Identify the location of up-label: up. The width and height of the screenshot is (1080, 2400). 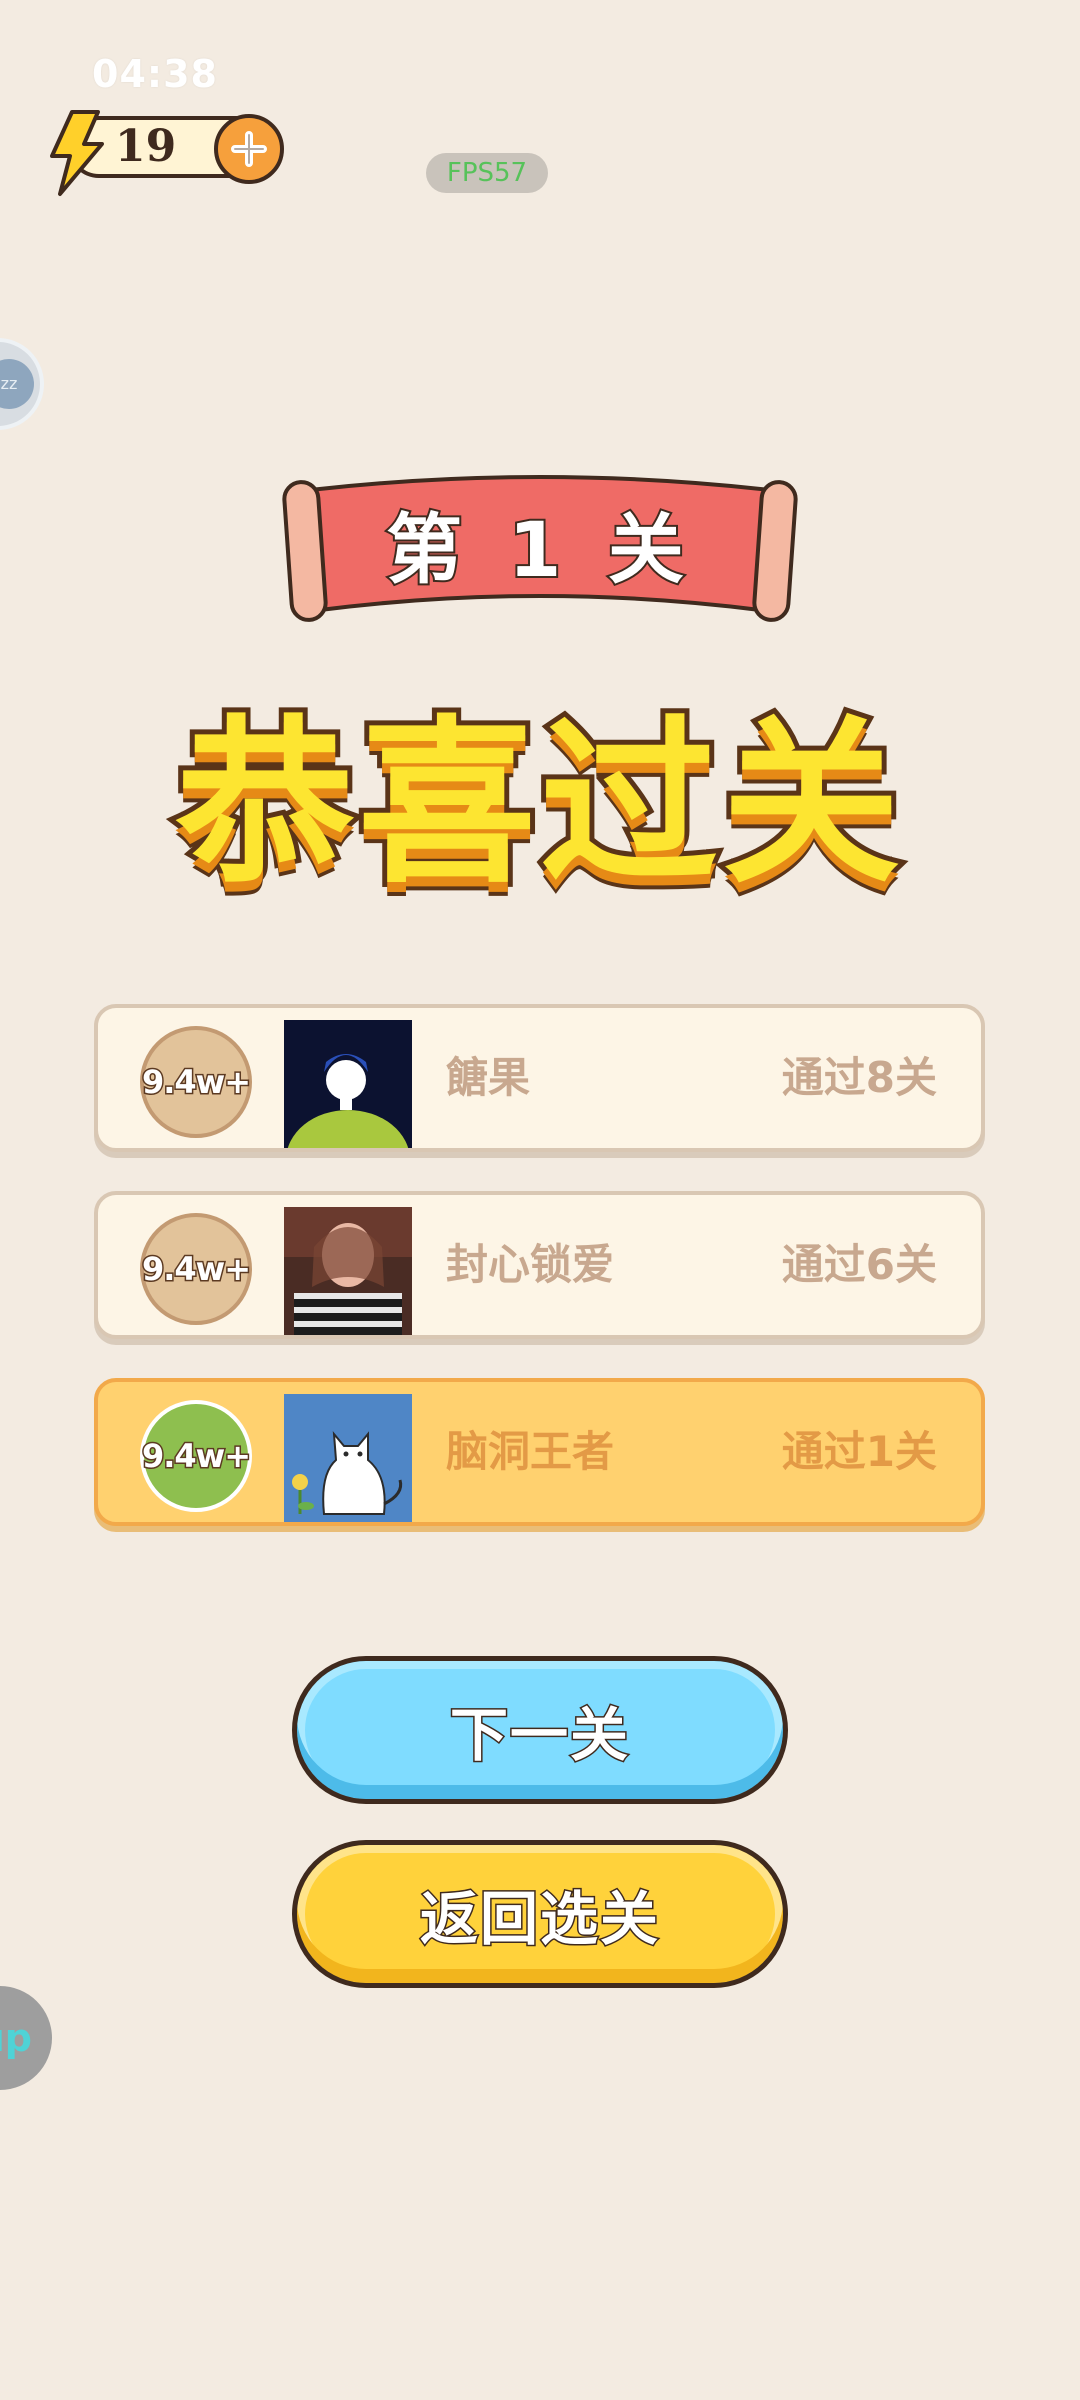
(16, 2038).